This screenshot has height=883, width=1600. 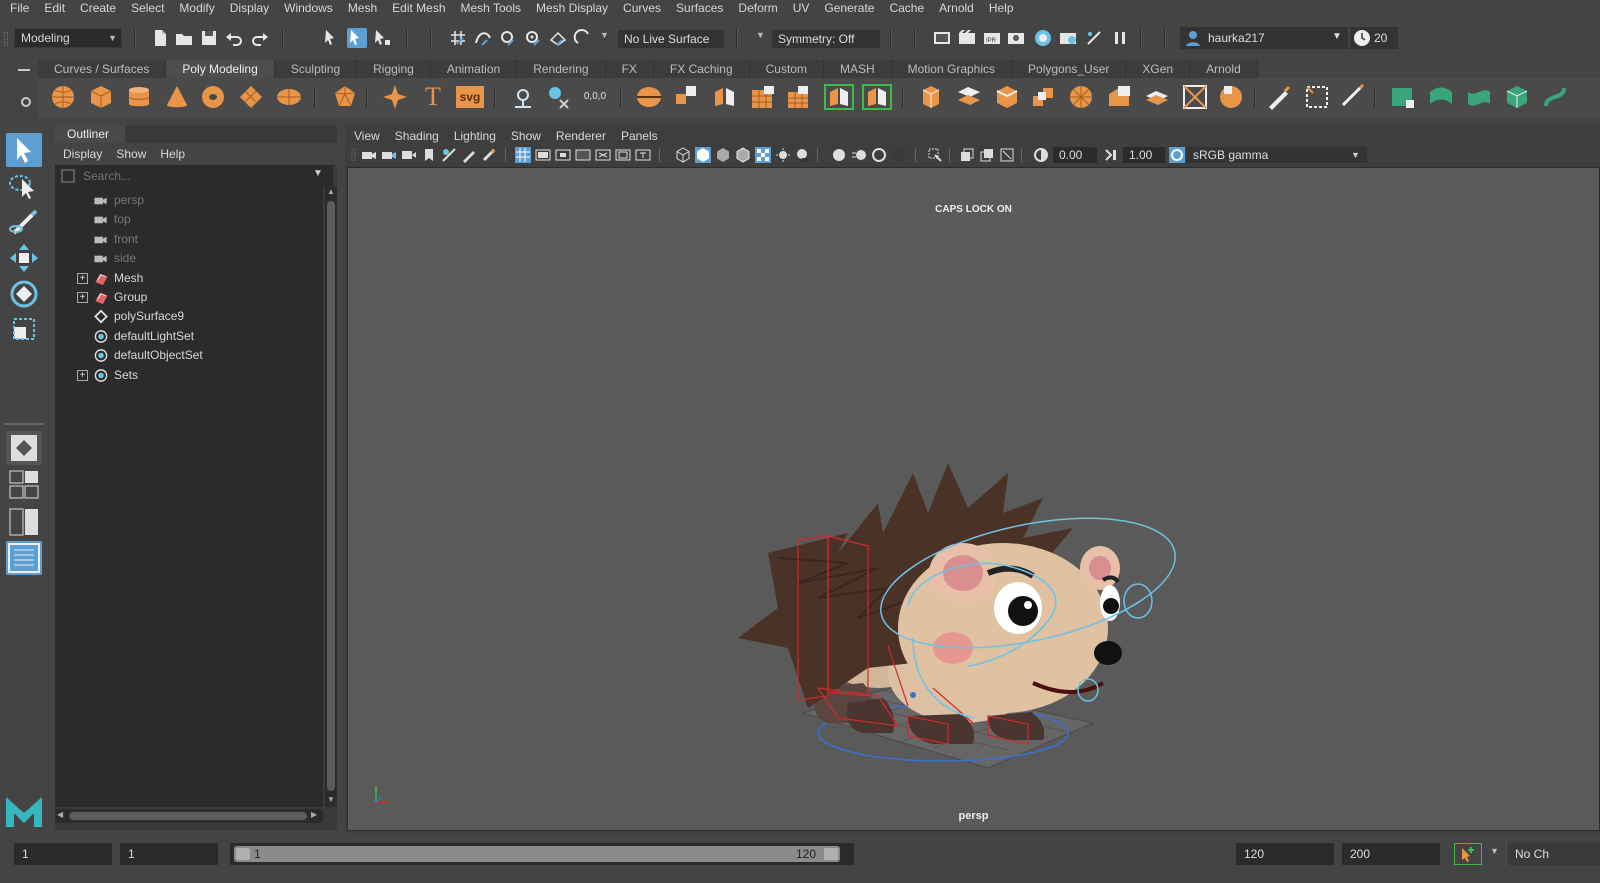 What do you see at coordinates (24, 150) in the screenshot?
I see `select-tool-button` at bounding box center [24, 150].